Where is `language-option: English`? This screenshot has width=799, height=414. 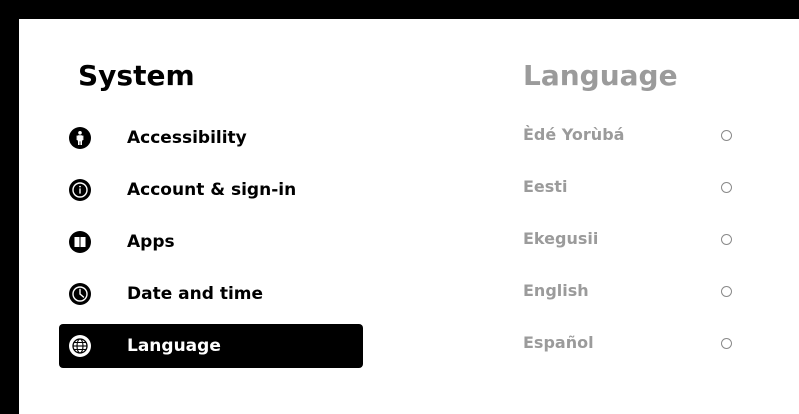 language-option: English is located at coordinates (641, 306).